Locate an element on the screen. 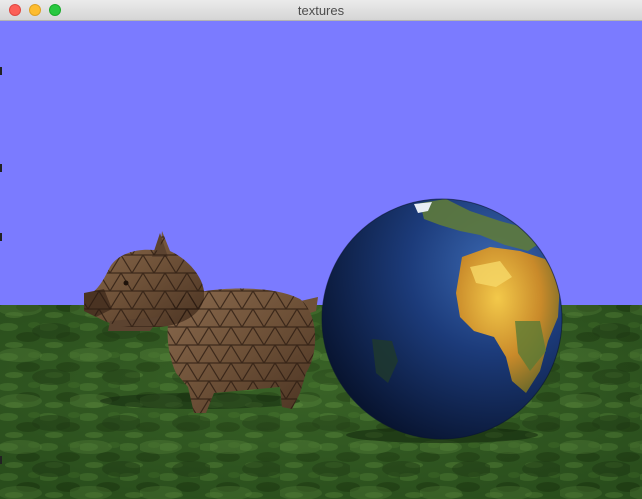 The height and width of the screenshot is (499, 642). window-title: textures is located at coordinates (321, 10).